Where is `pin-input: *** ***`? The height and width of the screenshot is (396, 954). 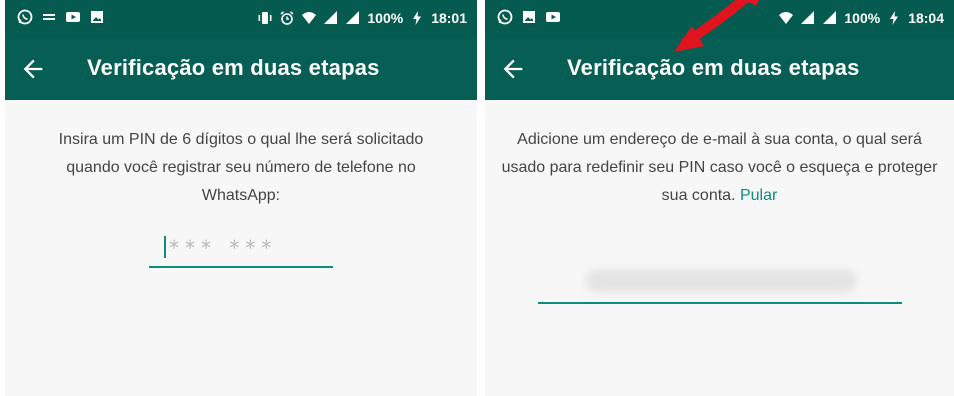
pin-input: *** *** is located at coordinates (241, 249).